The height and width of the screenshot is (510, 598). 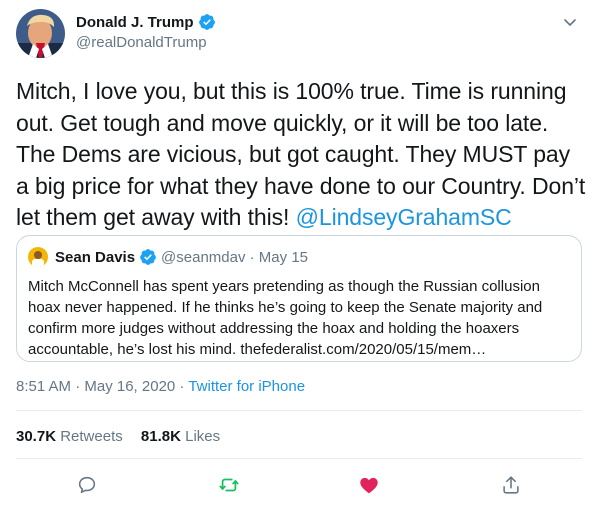 What do you see at coordinates (229, 485) in the screenshot?
I see `retweet-icon` at bounding box center [229, 485].